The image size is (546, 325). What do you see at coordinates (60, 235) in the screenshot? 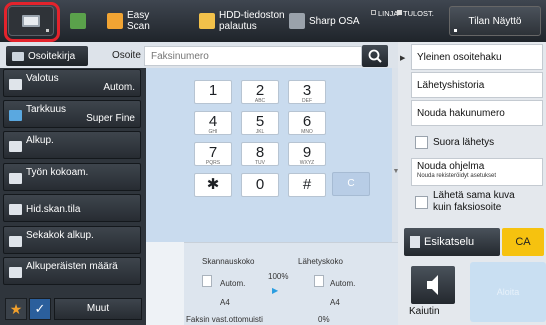
I see `setting-name: Sekakok alkup.` at bounding box center [60, 235].